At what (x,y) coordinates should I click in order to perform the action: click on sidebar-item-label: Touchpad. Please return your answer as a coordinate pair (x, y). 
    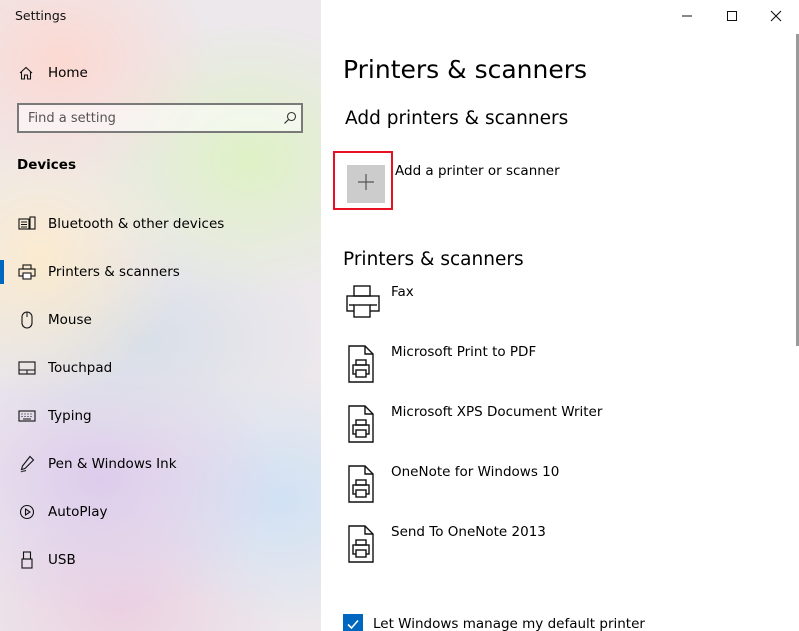
    Looking at the image, I should click on (80, 368).